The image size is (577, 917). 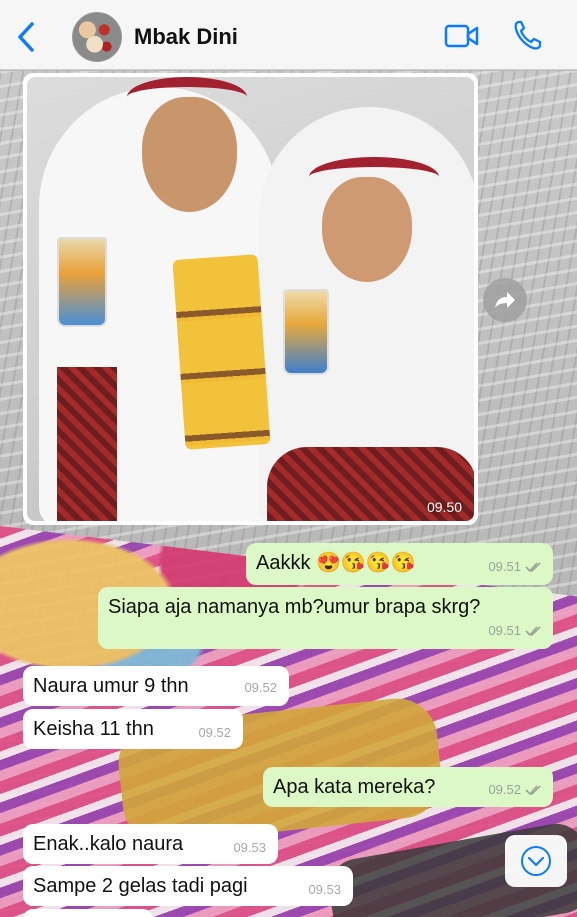 What do you see at coordinates (108, 844) in the screenshot?
I see `message-text: Enak..kalo naura` at bounding box center [108, 844].